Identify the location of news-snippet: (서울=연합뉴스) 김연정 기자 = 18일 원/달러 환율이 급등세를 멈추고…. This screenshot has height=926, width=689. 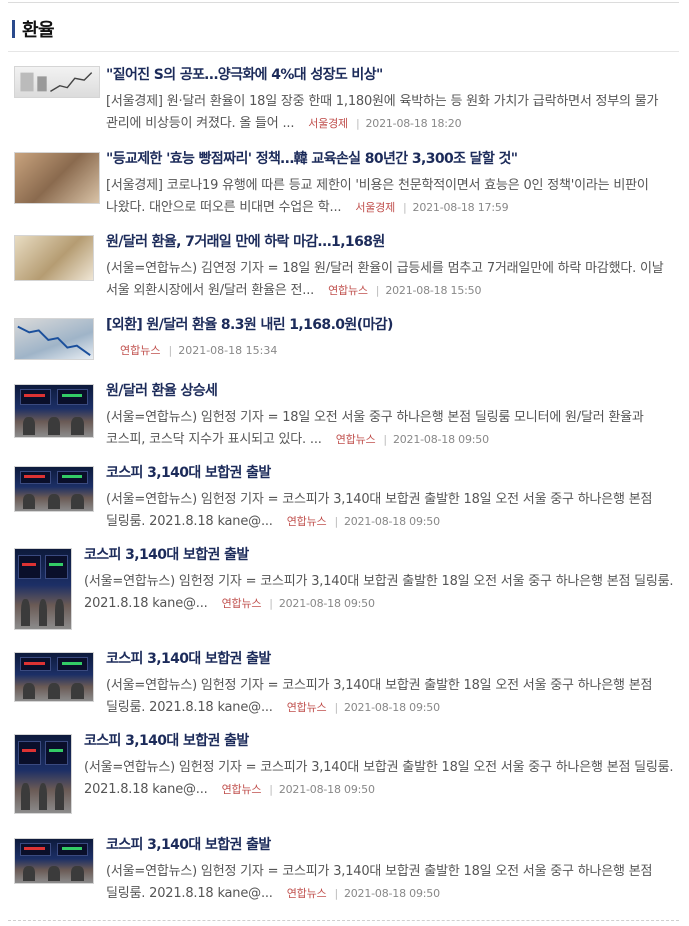
(390, 280).